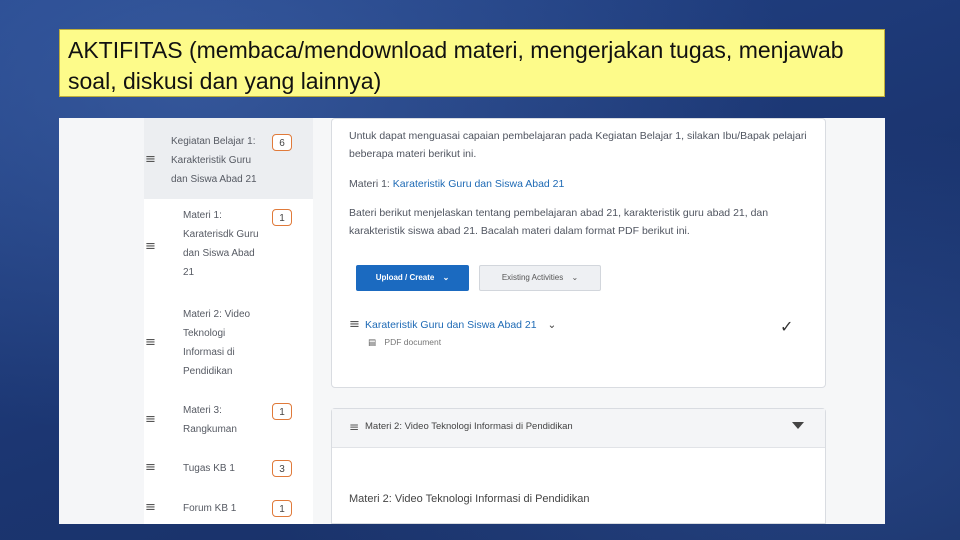 The image size is (960, 540). I want to click on sidebar-item-materi-3: Materi 3: Rangkuman 1, so click(228, 419).